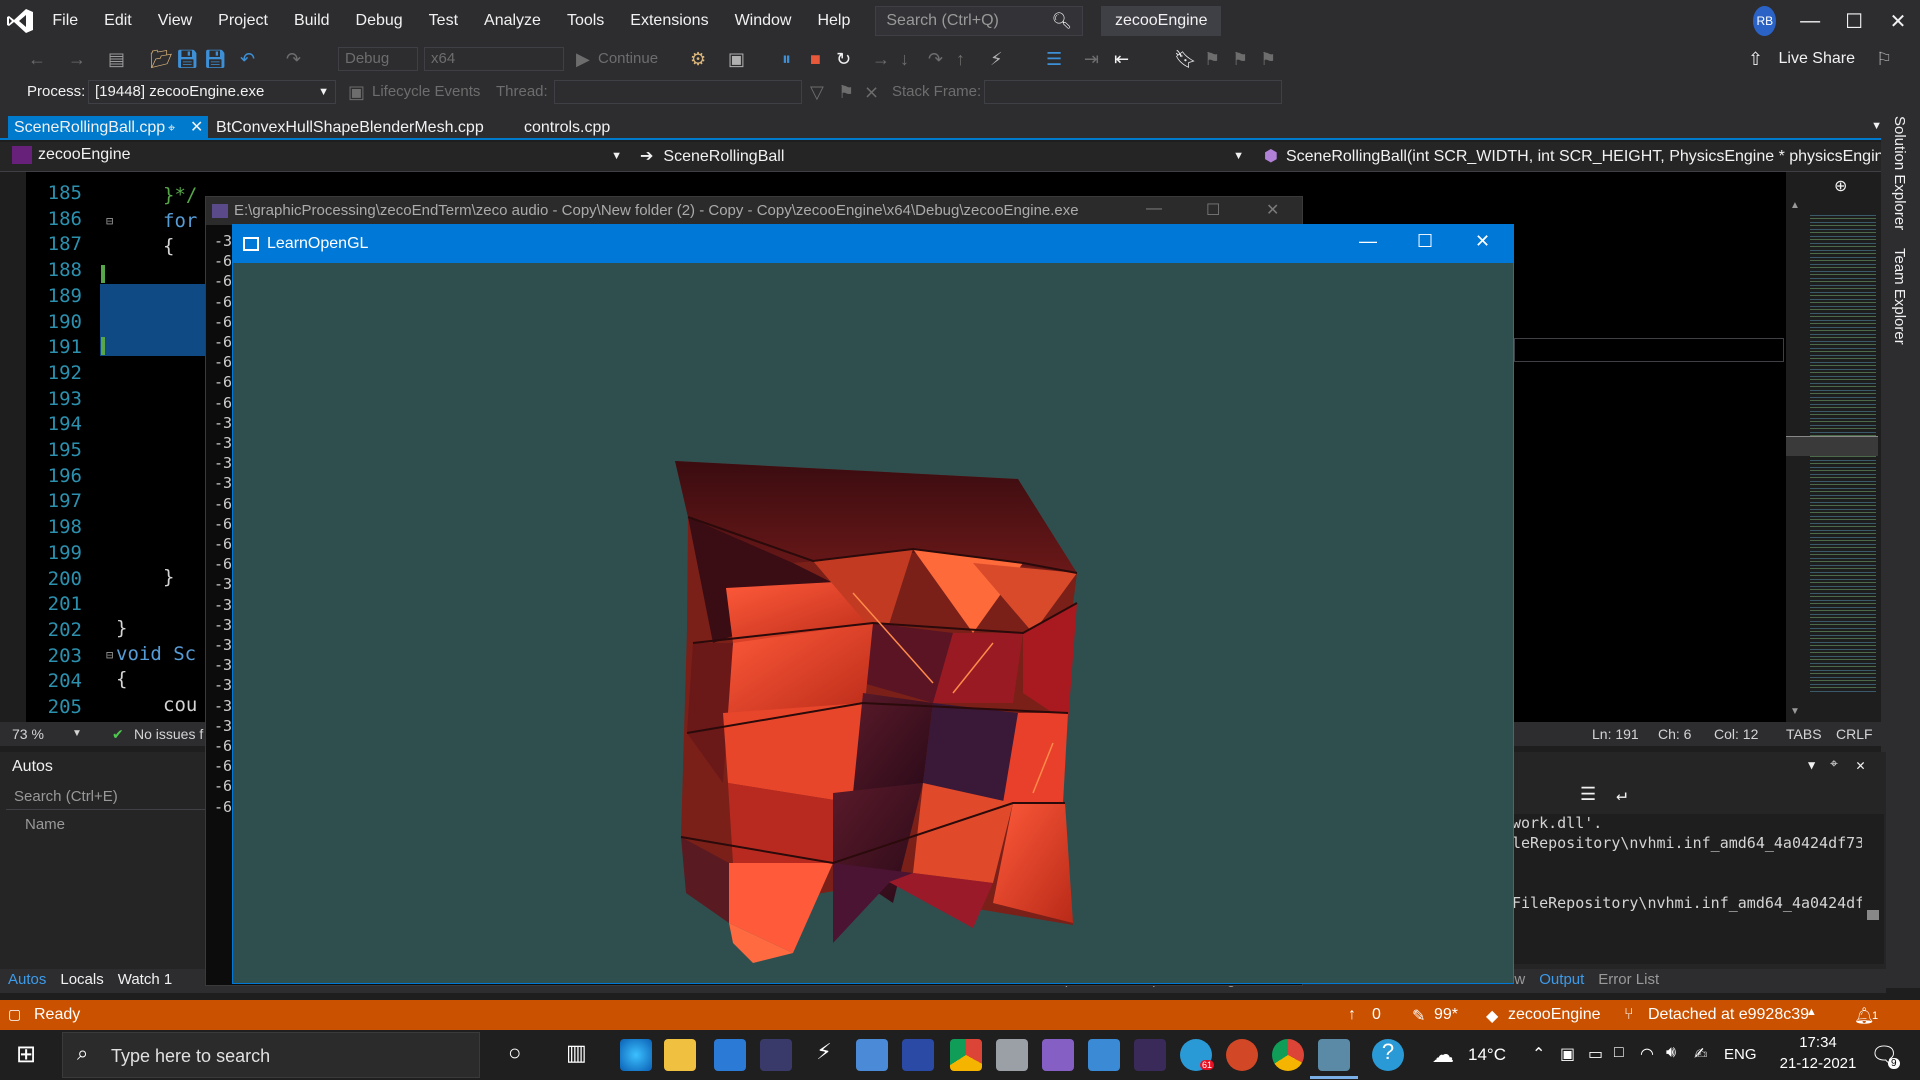 Image resolution: width=1920 pixels, height=1080 pixels. I want to click on clear-all-icon: ☰, so click(1588, 794).